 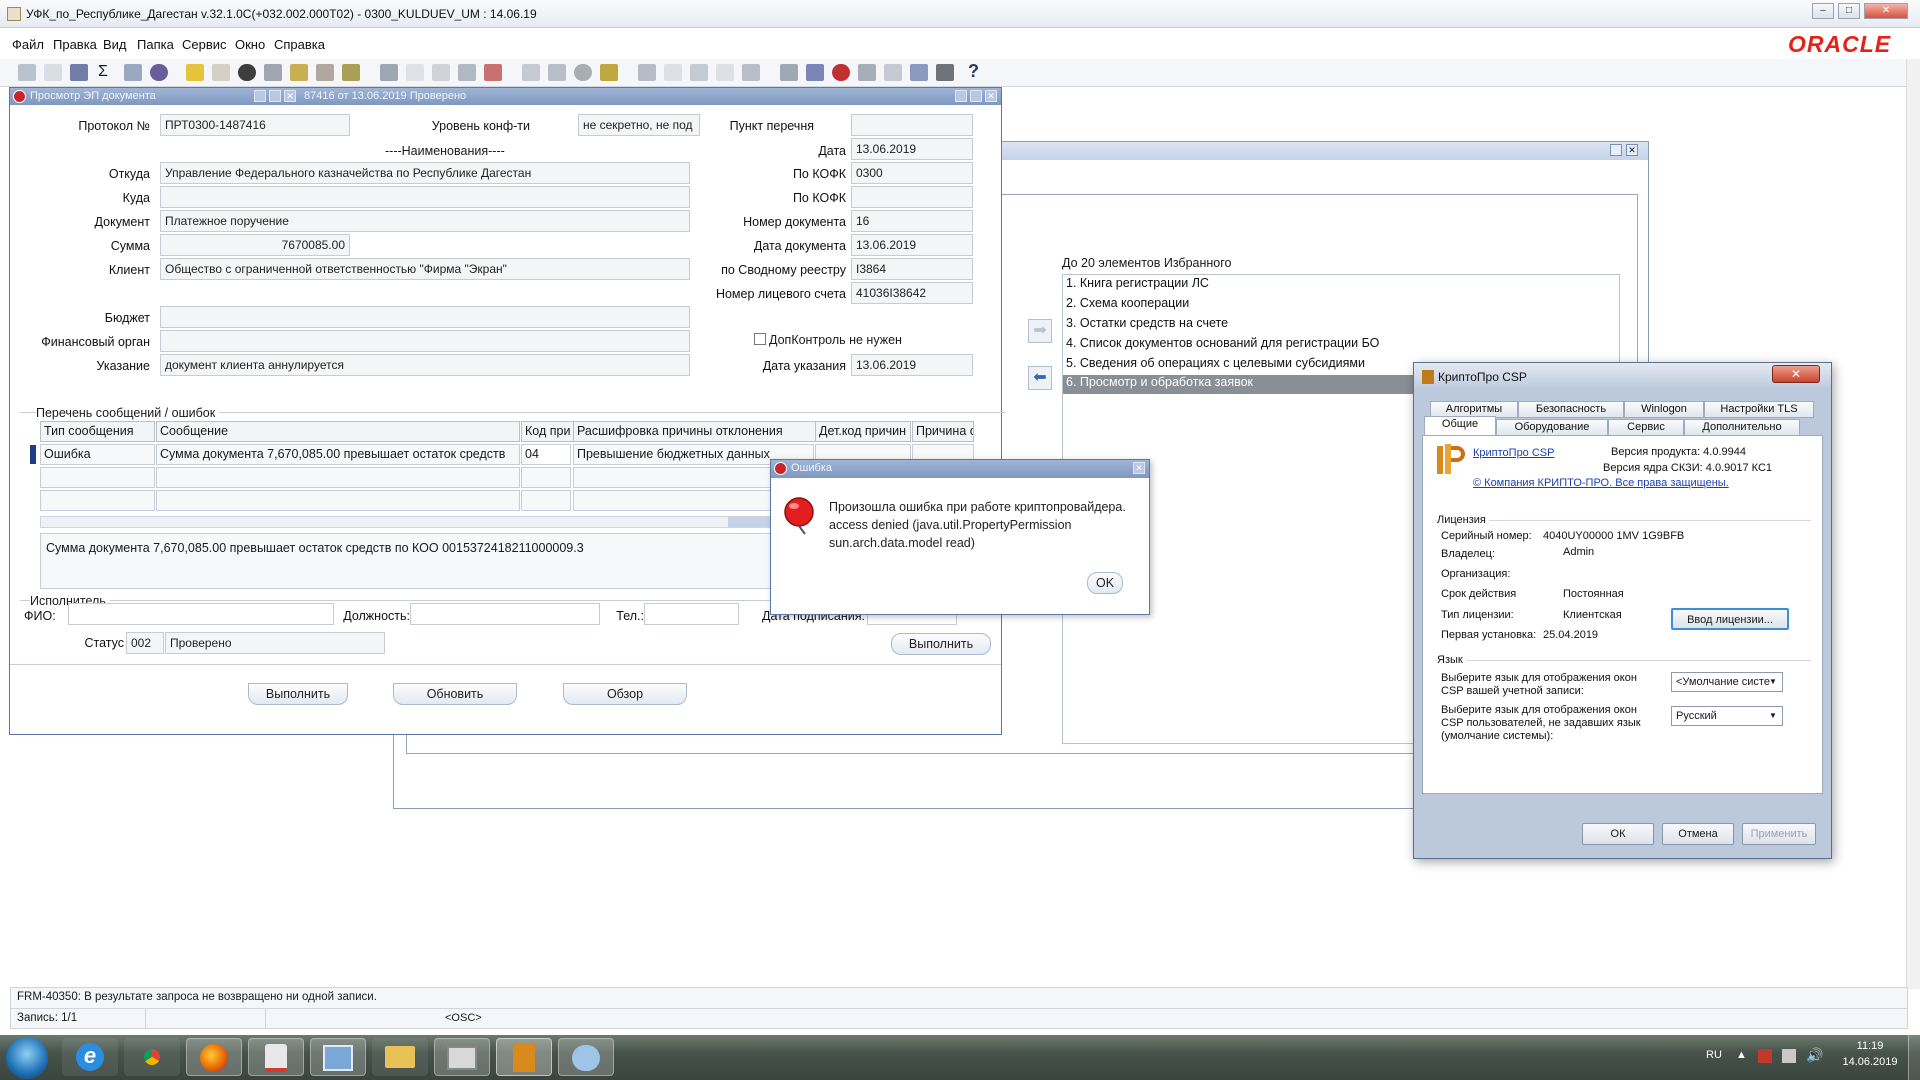 What do you see at coordinates (275, 643) in the screenshot?
I see `status-value-field: Проверено` at bounding box center [275, 643].